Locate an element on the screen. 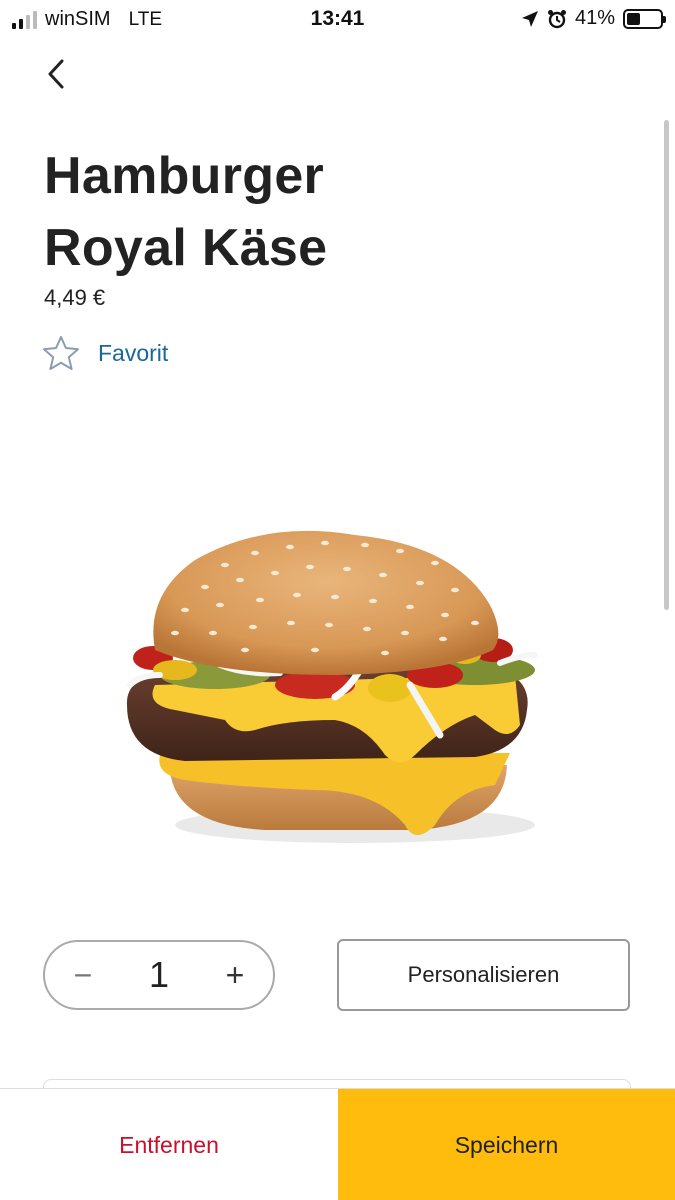 The width and height of the screenshot is (675, 1200). personalize-button: Personalisieren is located at coordinates (483, 975).